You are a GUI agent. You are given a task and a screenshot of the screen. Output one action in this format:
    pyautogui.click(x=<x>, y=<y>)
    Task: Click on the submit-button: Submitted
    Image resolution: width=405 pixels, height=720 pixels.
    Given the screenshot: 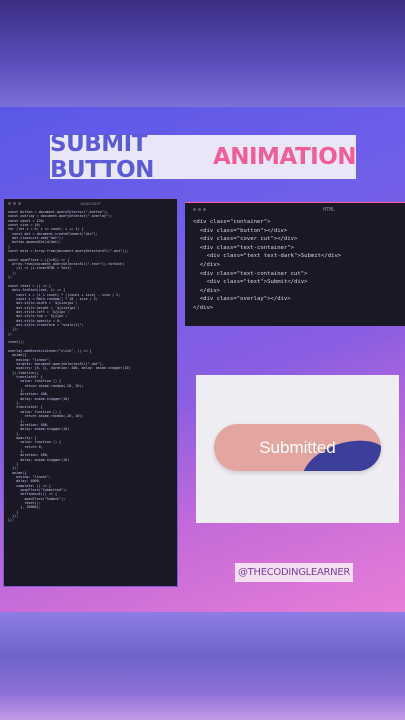 What is the action you would take?
    pyautogui.click(x=297, y=447)
    